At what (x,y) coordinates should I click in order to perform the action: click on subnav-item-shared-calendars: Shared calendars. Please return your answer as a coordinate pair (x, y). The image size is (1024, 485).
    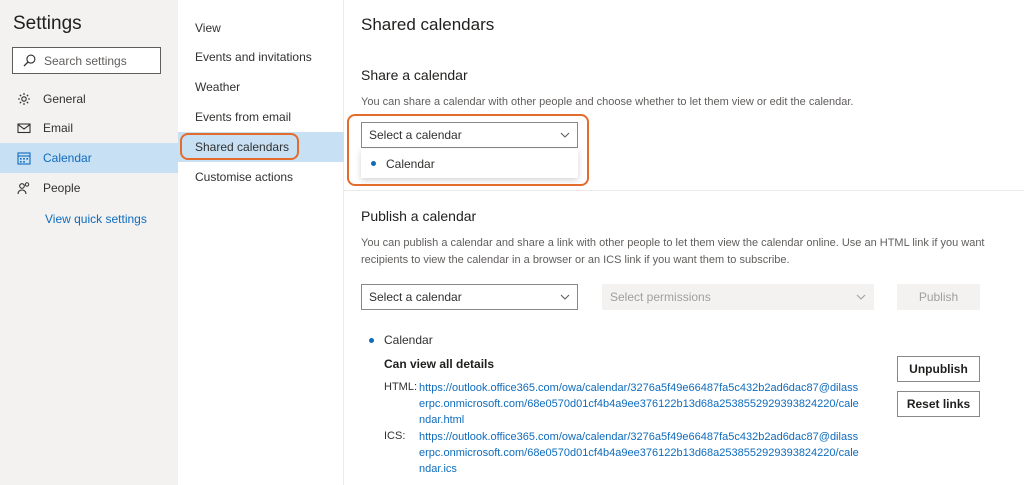
    Looking at the image, I should click on (261, 147).